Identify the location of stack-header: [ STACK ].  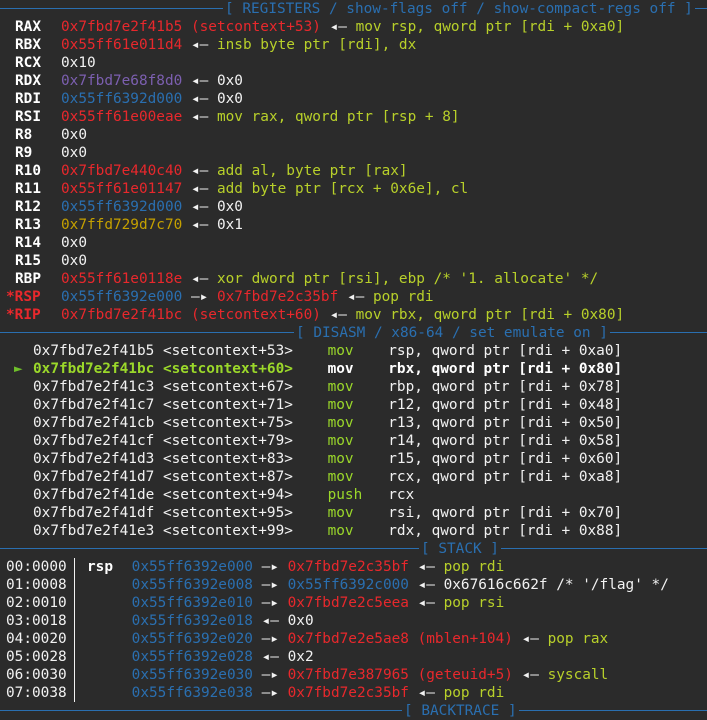
(353, 549).